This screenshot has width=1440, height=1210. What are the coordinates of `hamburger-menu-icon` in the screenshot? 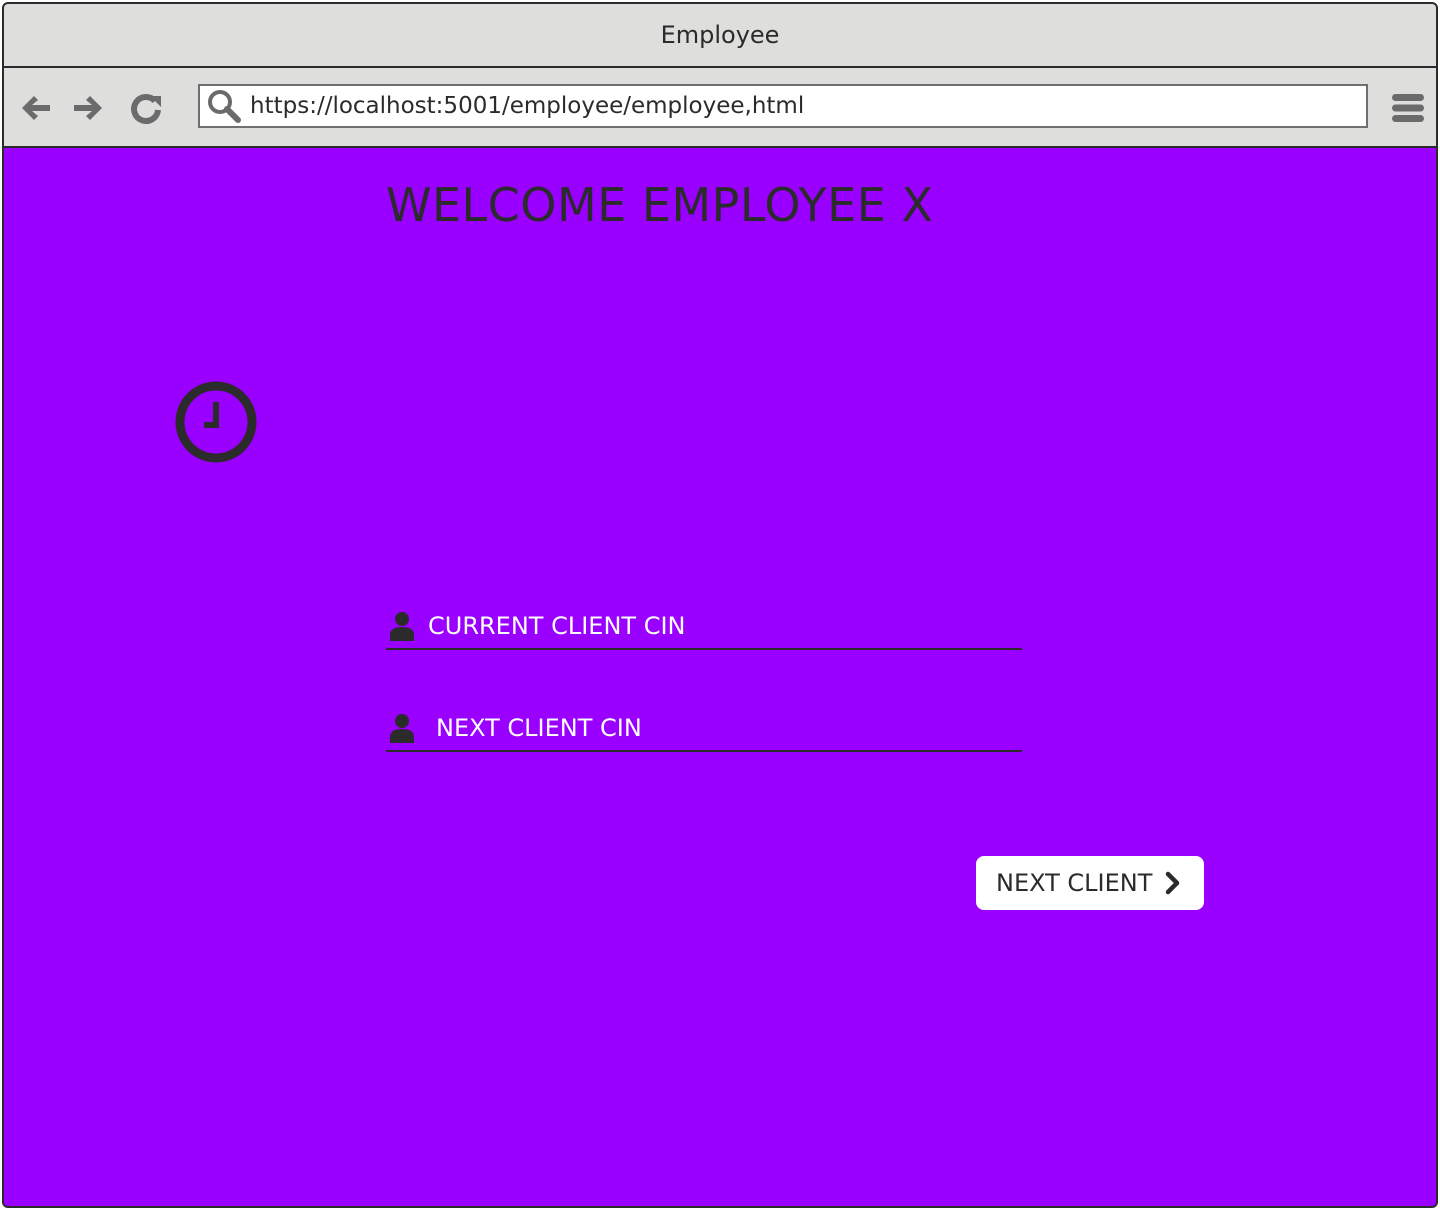 It's located at (1408, 108).